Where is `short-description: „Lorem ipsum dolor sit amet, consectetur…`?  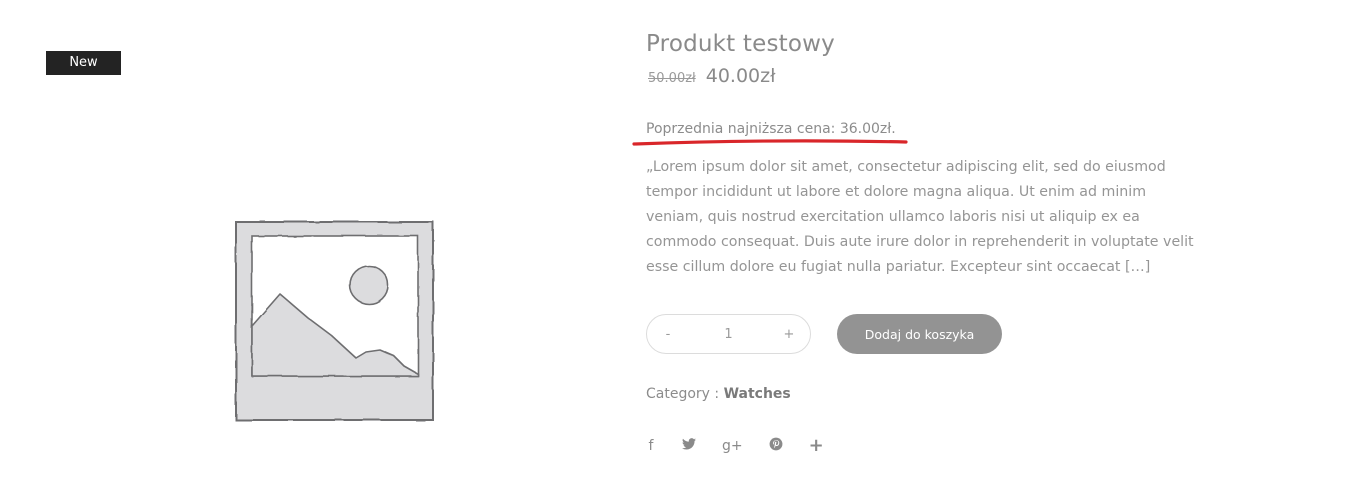 short-description: „Lorem ipsum dolor sit amet, consectetur… is located at coordinates (920, 217).